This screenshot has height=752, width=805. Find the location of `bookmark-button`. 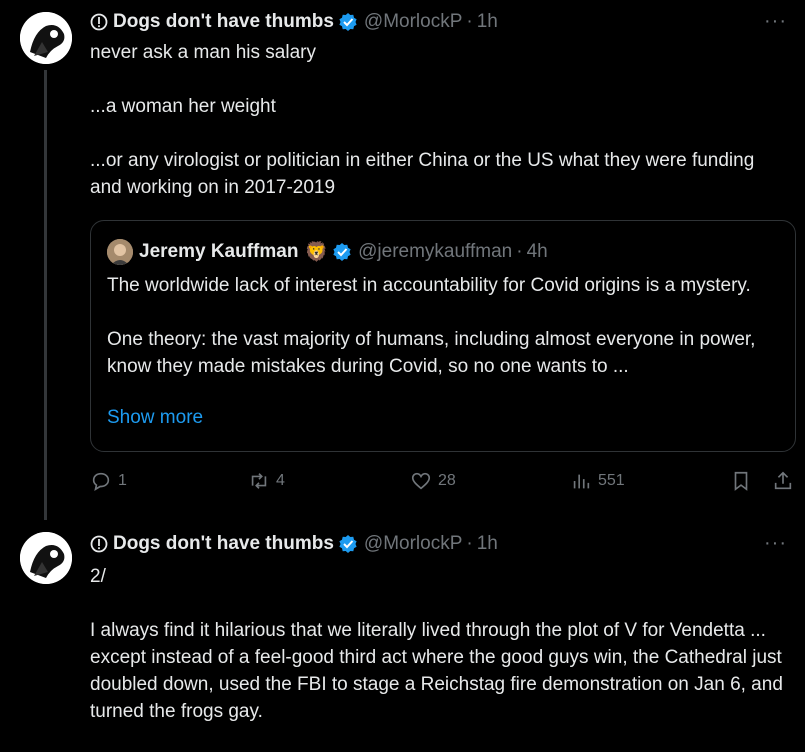

bookmark-button is located at coordinates (744, 481).